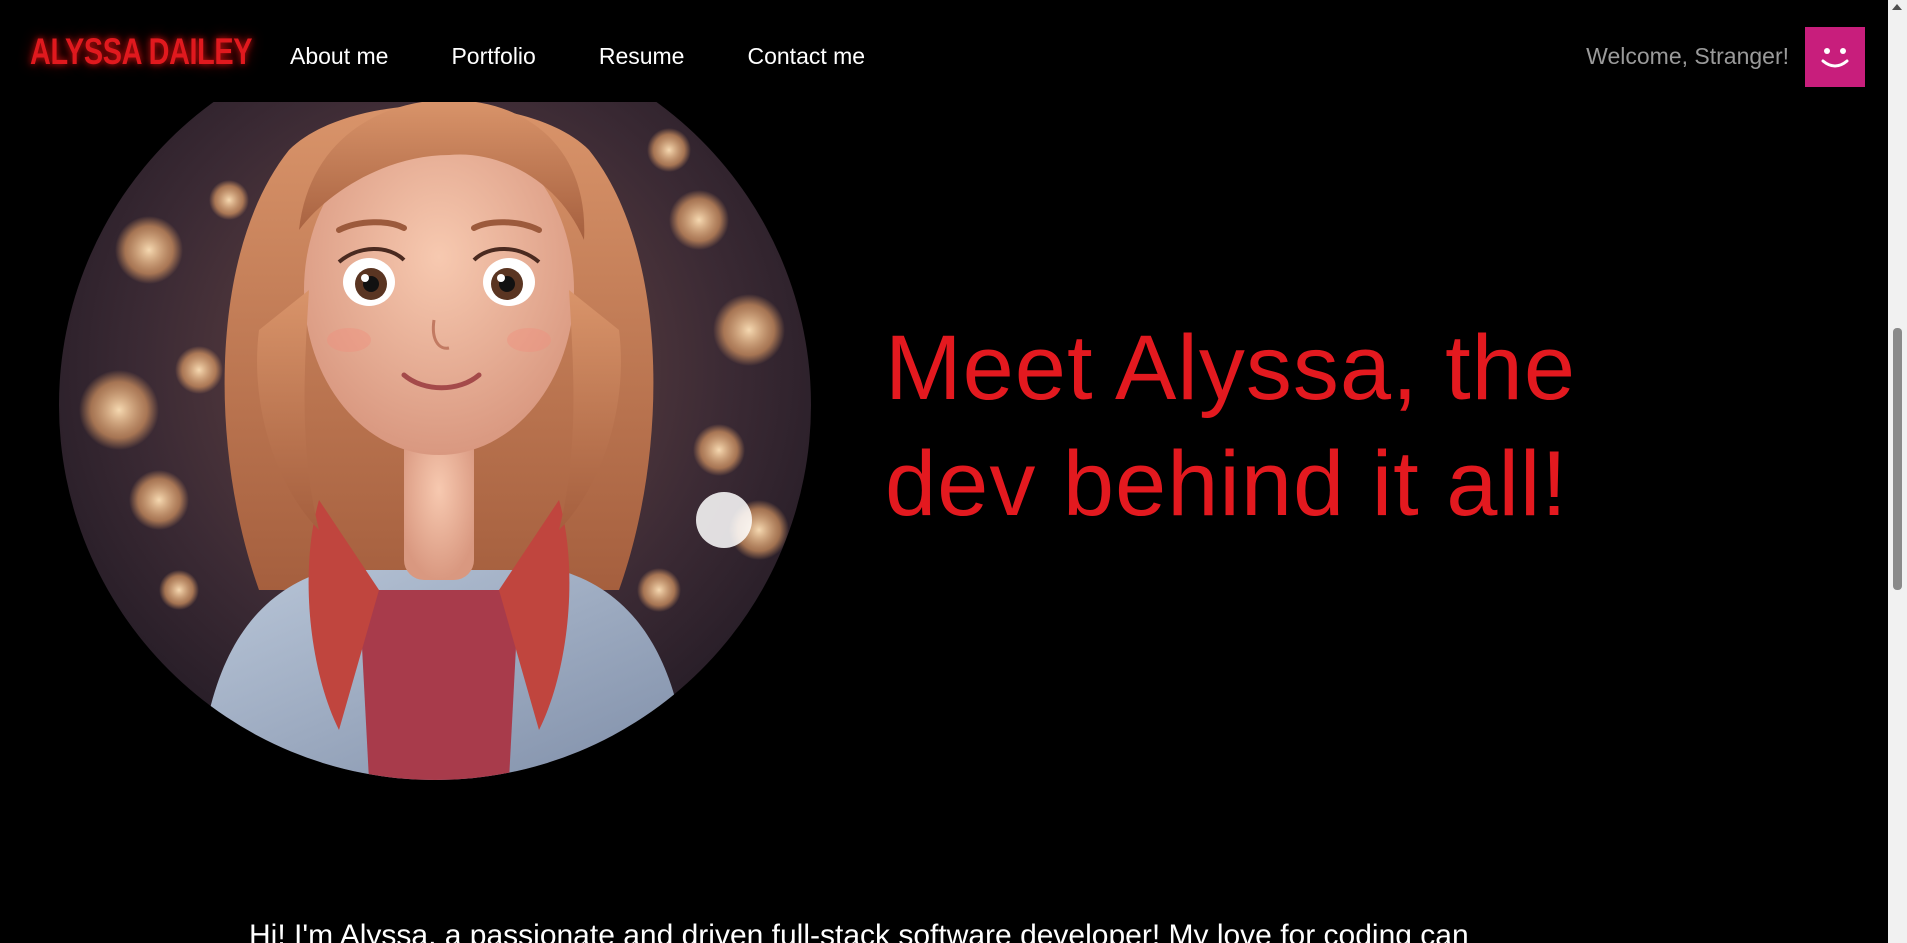  What do you see at coordinates (1897, 459) in the screenshot?
I see `scrollbar-thumb` at bounding box center [1897, 459].